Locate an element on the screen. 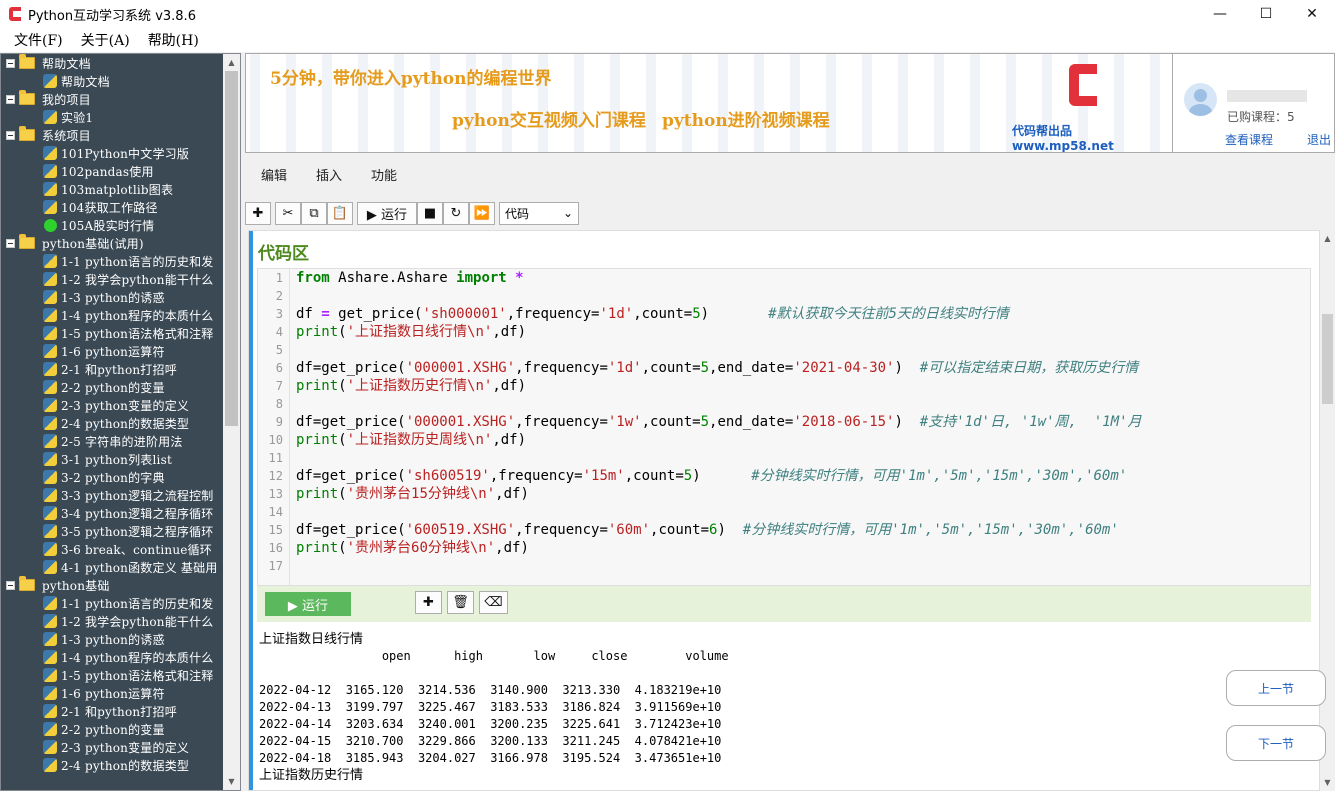 This screenshot has height=791, width=1335. code-token: import is located at coordinates (481, 278).